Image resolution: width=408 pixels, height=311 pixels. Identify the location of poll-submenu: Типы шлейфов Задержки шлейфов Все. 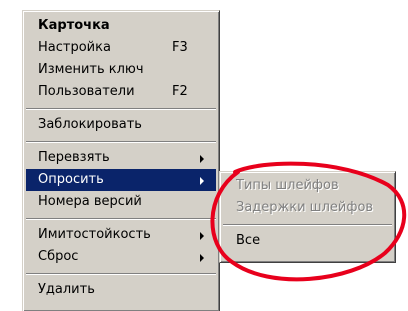
(307, 217).